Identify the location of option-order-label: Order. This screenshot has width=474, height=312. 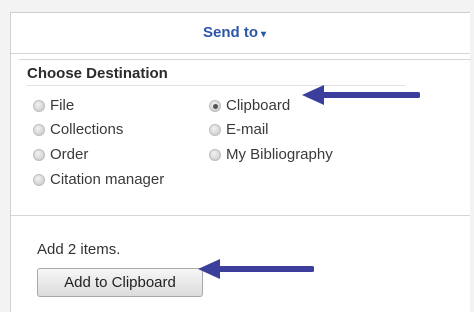
(69, 154).